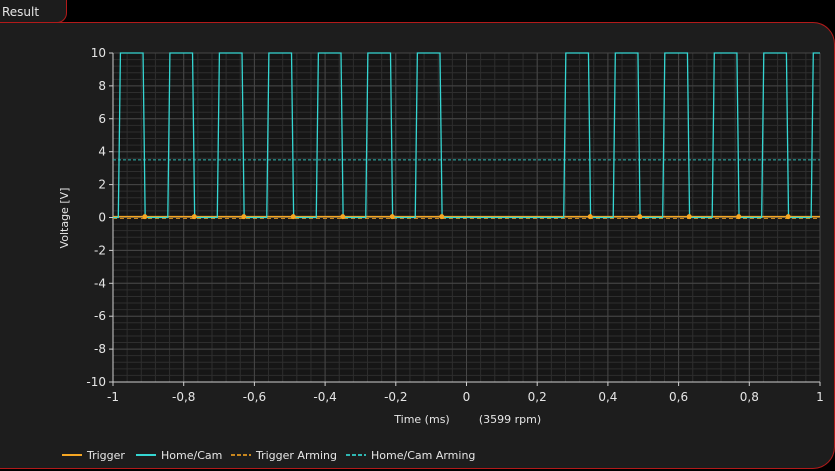 The width and height of the screenshot is (835, 471). I want to click on y-tick-label: 0, so click(102, 218).